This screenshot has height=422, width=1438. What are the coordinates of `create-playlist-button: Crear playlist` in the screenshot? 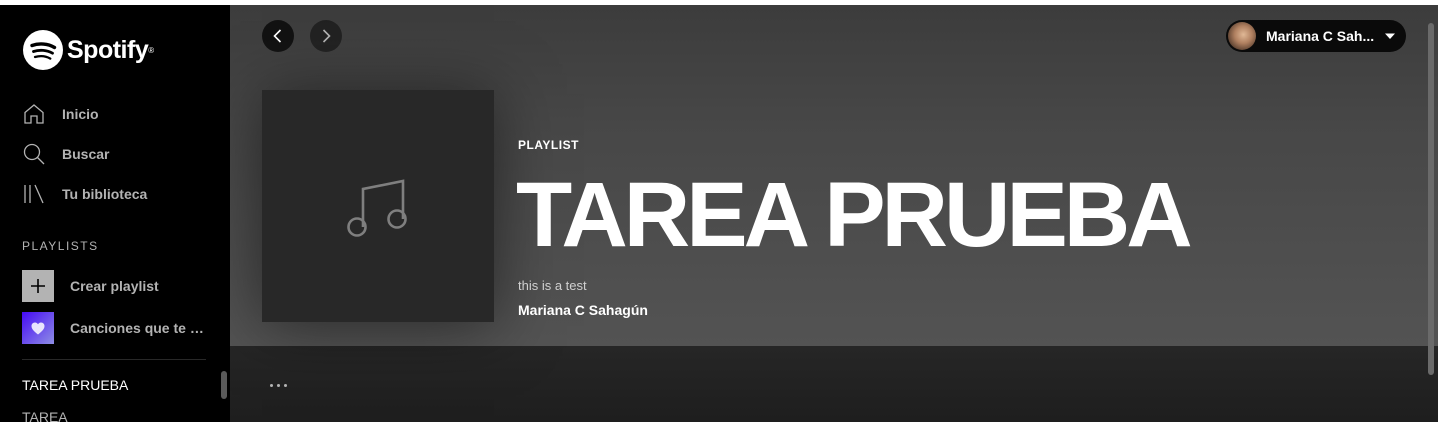 It's located at (90, 286).